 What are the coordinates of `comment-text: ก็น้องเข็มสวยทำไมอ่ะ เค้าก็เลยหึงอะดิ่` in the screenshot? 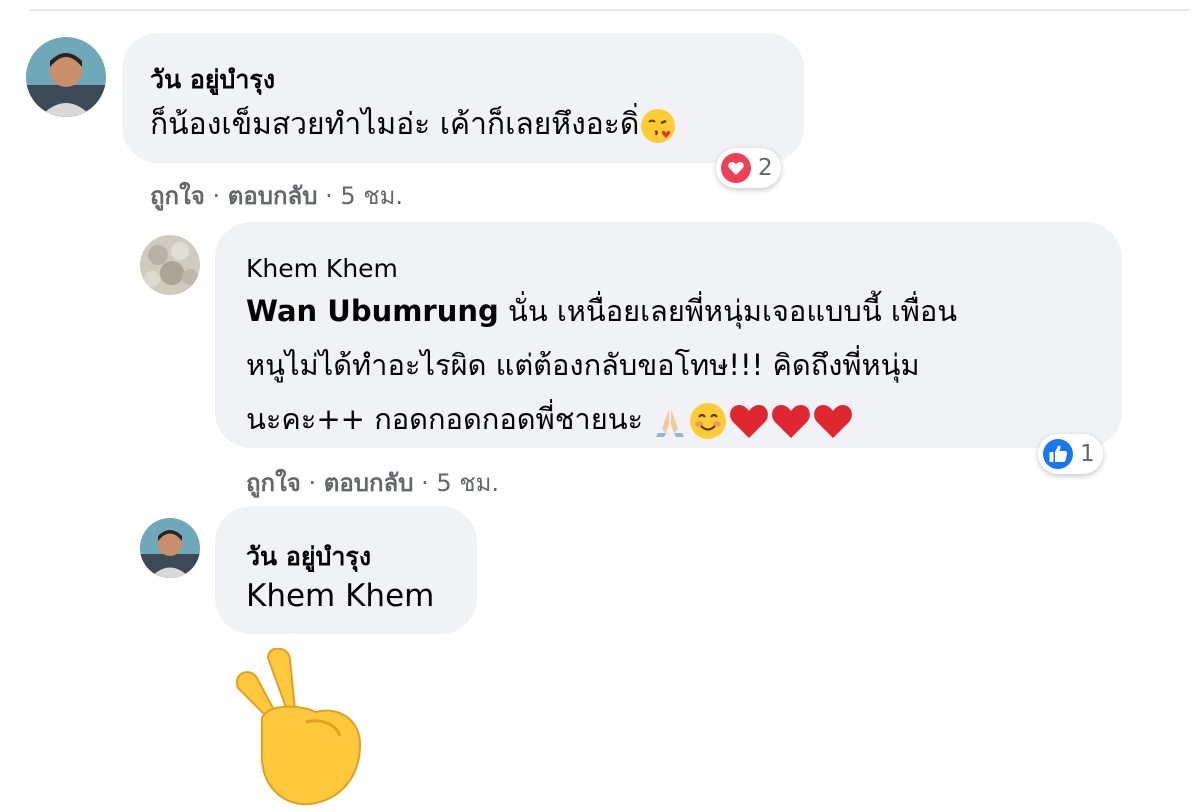 It's located at (413, 125).